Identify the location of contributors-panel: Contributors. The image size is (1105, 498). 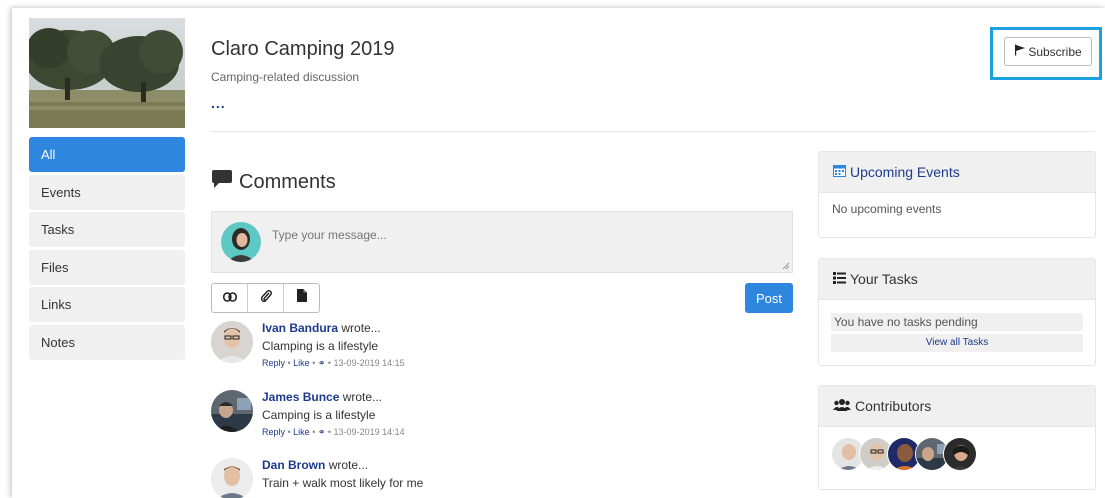
(957, 437).